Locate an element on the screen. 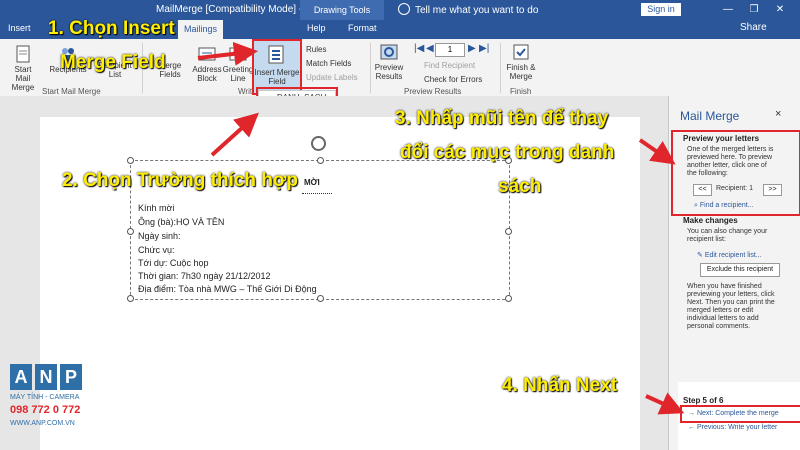  tell-me-text: Tell me what you want to do is located at coordinates (477, 10).